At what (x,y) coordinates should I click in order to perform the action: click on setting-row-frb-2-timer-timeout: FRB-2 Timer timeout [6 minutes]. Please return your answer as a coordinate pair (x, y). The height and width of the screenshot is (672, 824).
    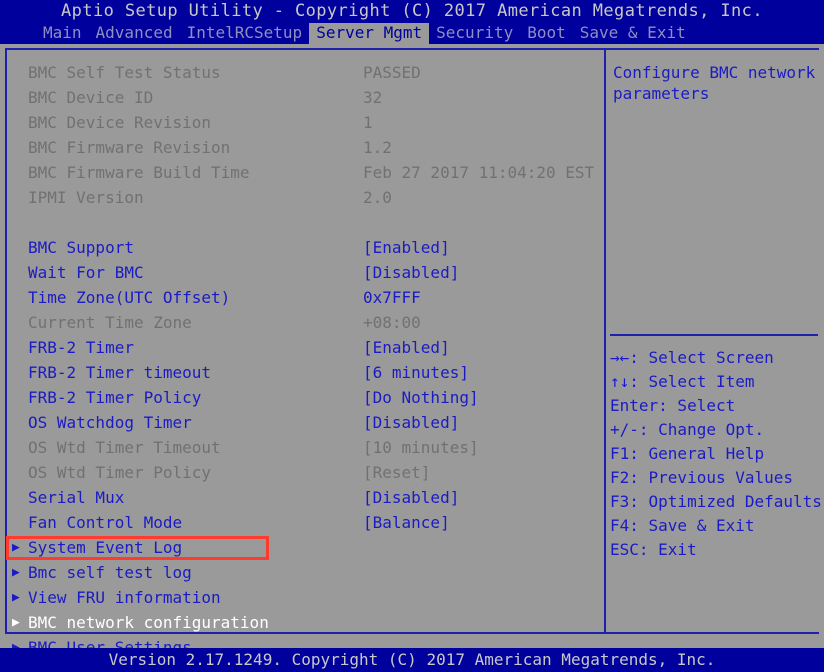
    Looking at the image, I should click on (300, 372).